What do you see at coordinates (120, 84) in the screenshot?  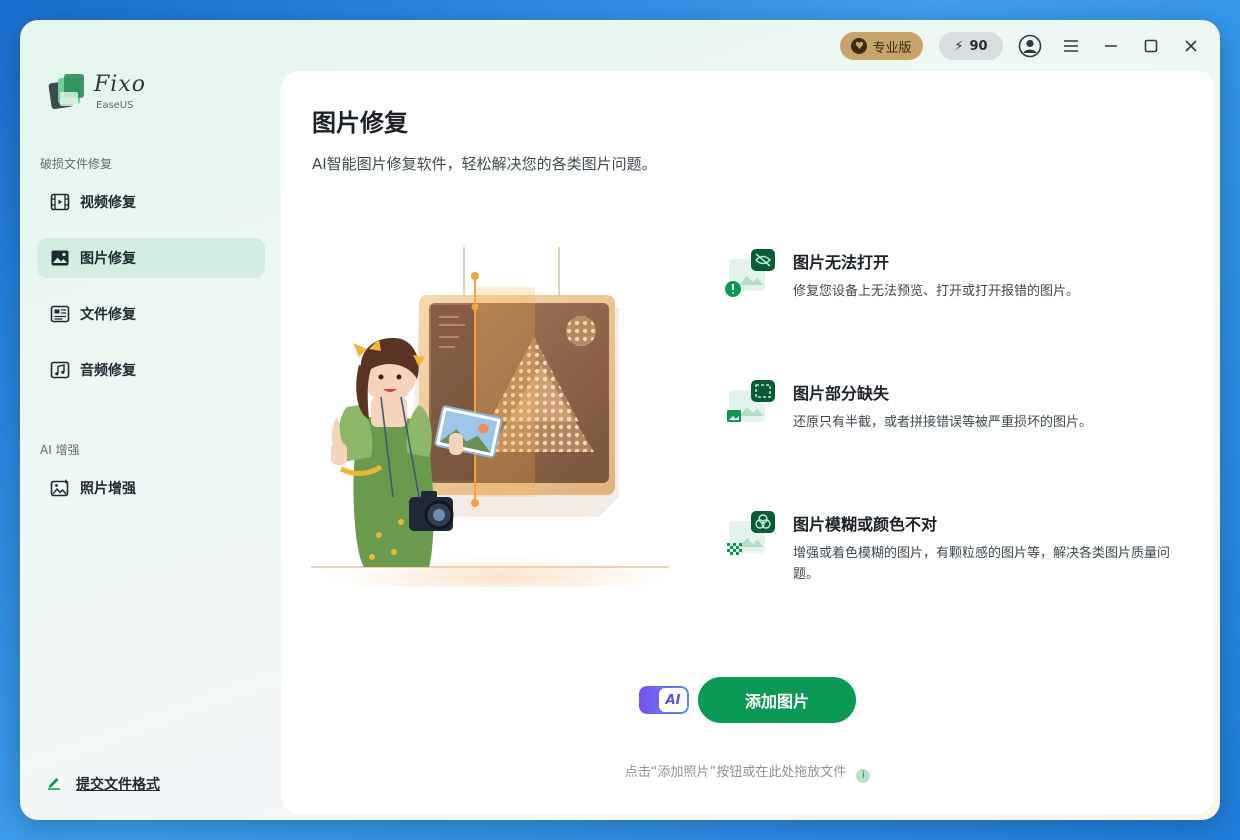 I see `logo-name: Fixo` at bounding box center [120, 84].